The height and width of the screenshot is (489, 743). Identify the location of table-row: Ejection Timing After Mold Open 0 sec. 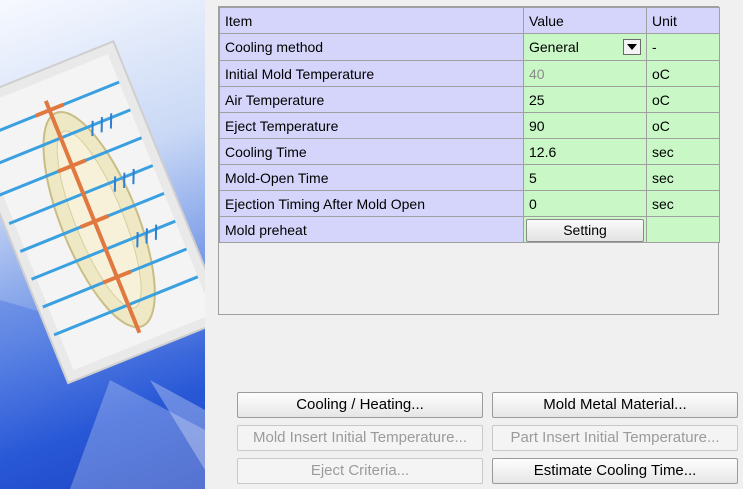
(469, 203).